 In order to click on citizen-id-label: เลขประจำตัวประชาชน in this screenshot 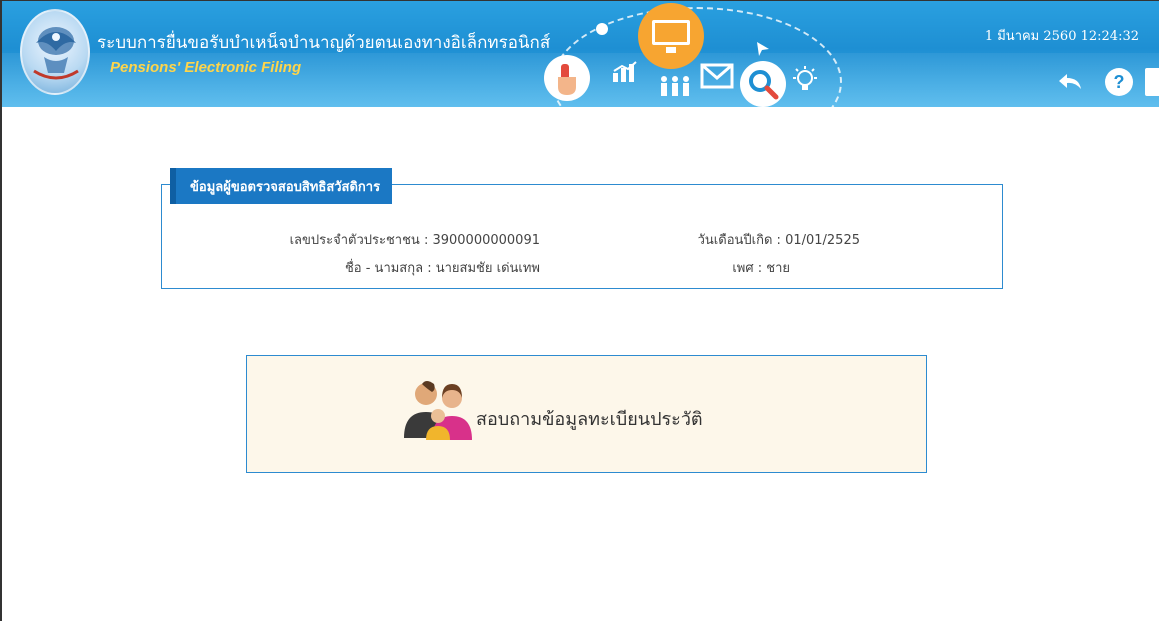, I will do `click(354, 240)`.